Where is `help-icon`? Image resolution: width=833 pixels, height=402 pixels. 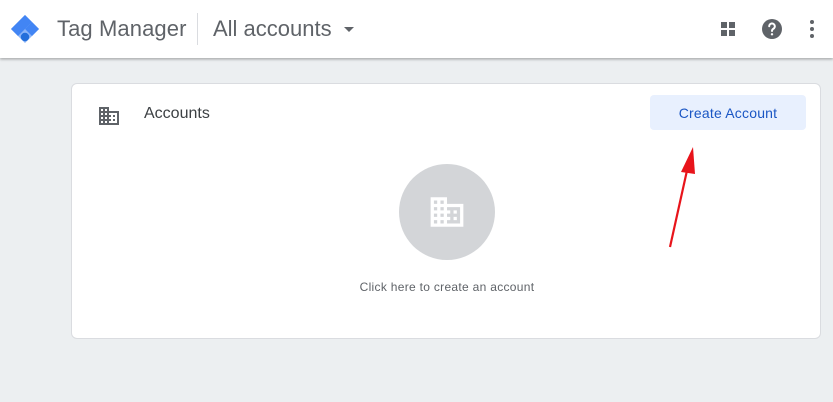 help-icon is located at coordinates (772, 29).